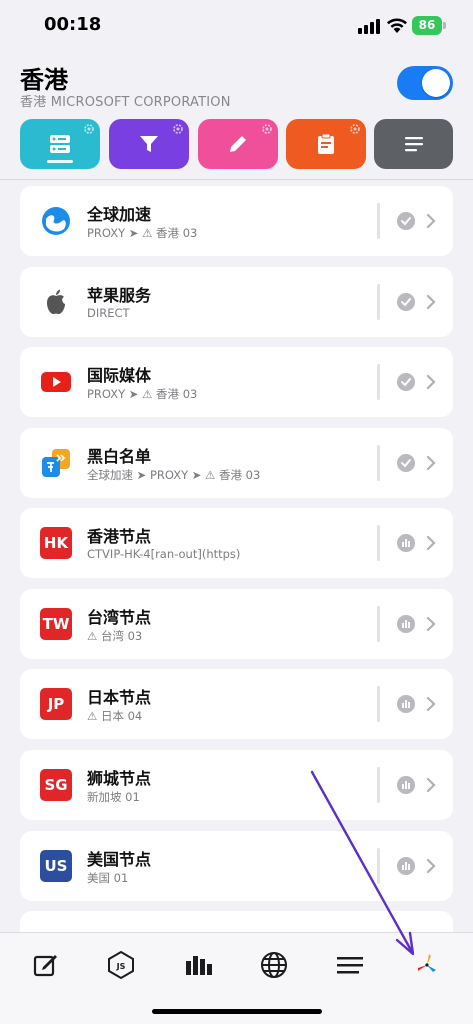 Image resolution: width=473 pixels, height=1024 pixels. I want to click on toggle-knob, so click(436, 83).